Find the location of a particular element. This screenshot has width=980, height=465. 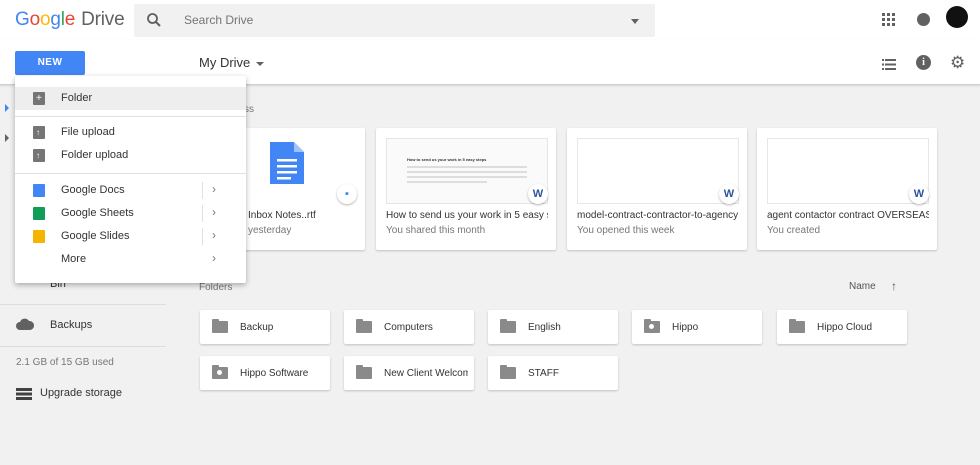

list-view-icon is located at coordinates (889, 66).